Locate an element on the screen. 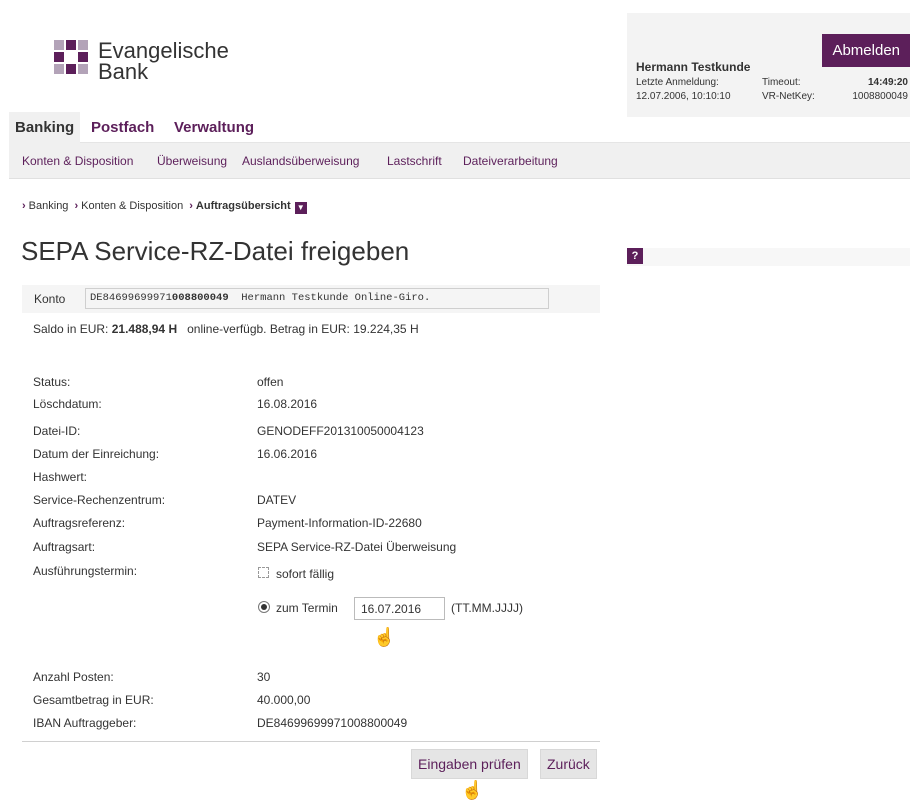  saldo-value: 21.488,94 H is located at coordinates (144, 329).